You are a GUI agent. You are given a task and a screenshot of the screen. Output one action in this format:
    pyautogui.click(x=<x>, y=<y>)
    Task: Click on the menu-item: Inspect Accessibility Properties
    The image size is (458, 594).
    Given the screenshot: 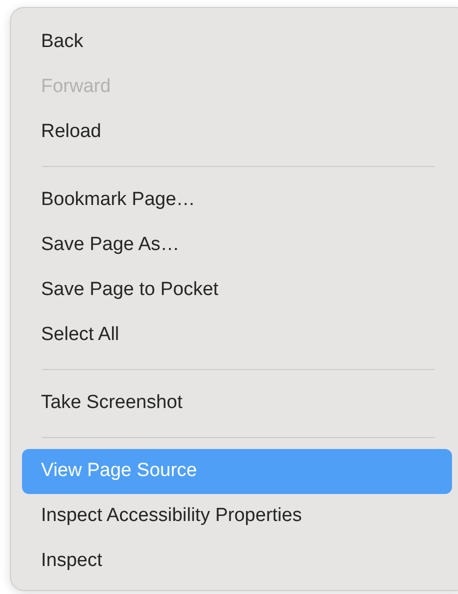 What is the action you would take?
    pyautogui.click(x=237, y=516)
    